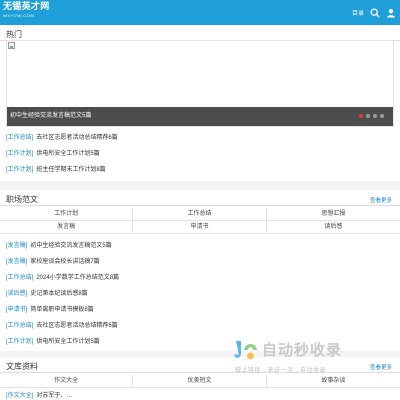  I want to click on article-tag: [读后感], so click(16, 294).